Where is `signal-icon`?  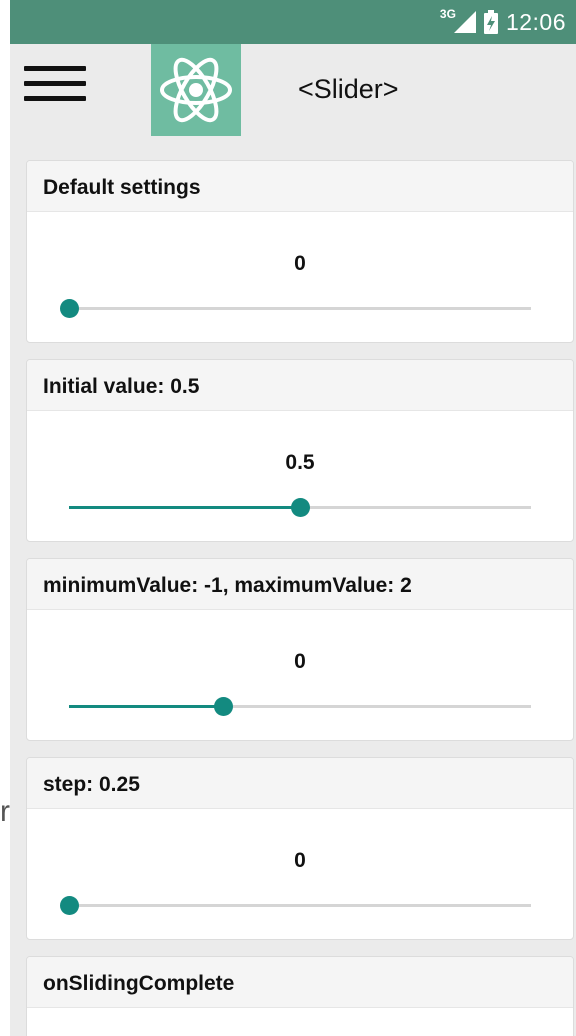 signal-icon is located at coordinates (464, 22).